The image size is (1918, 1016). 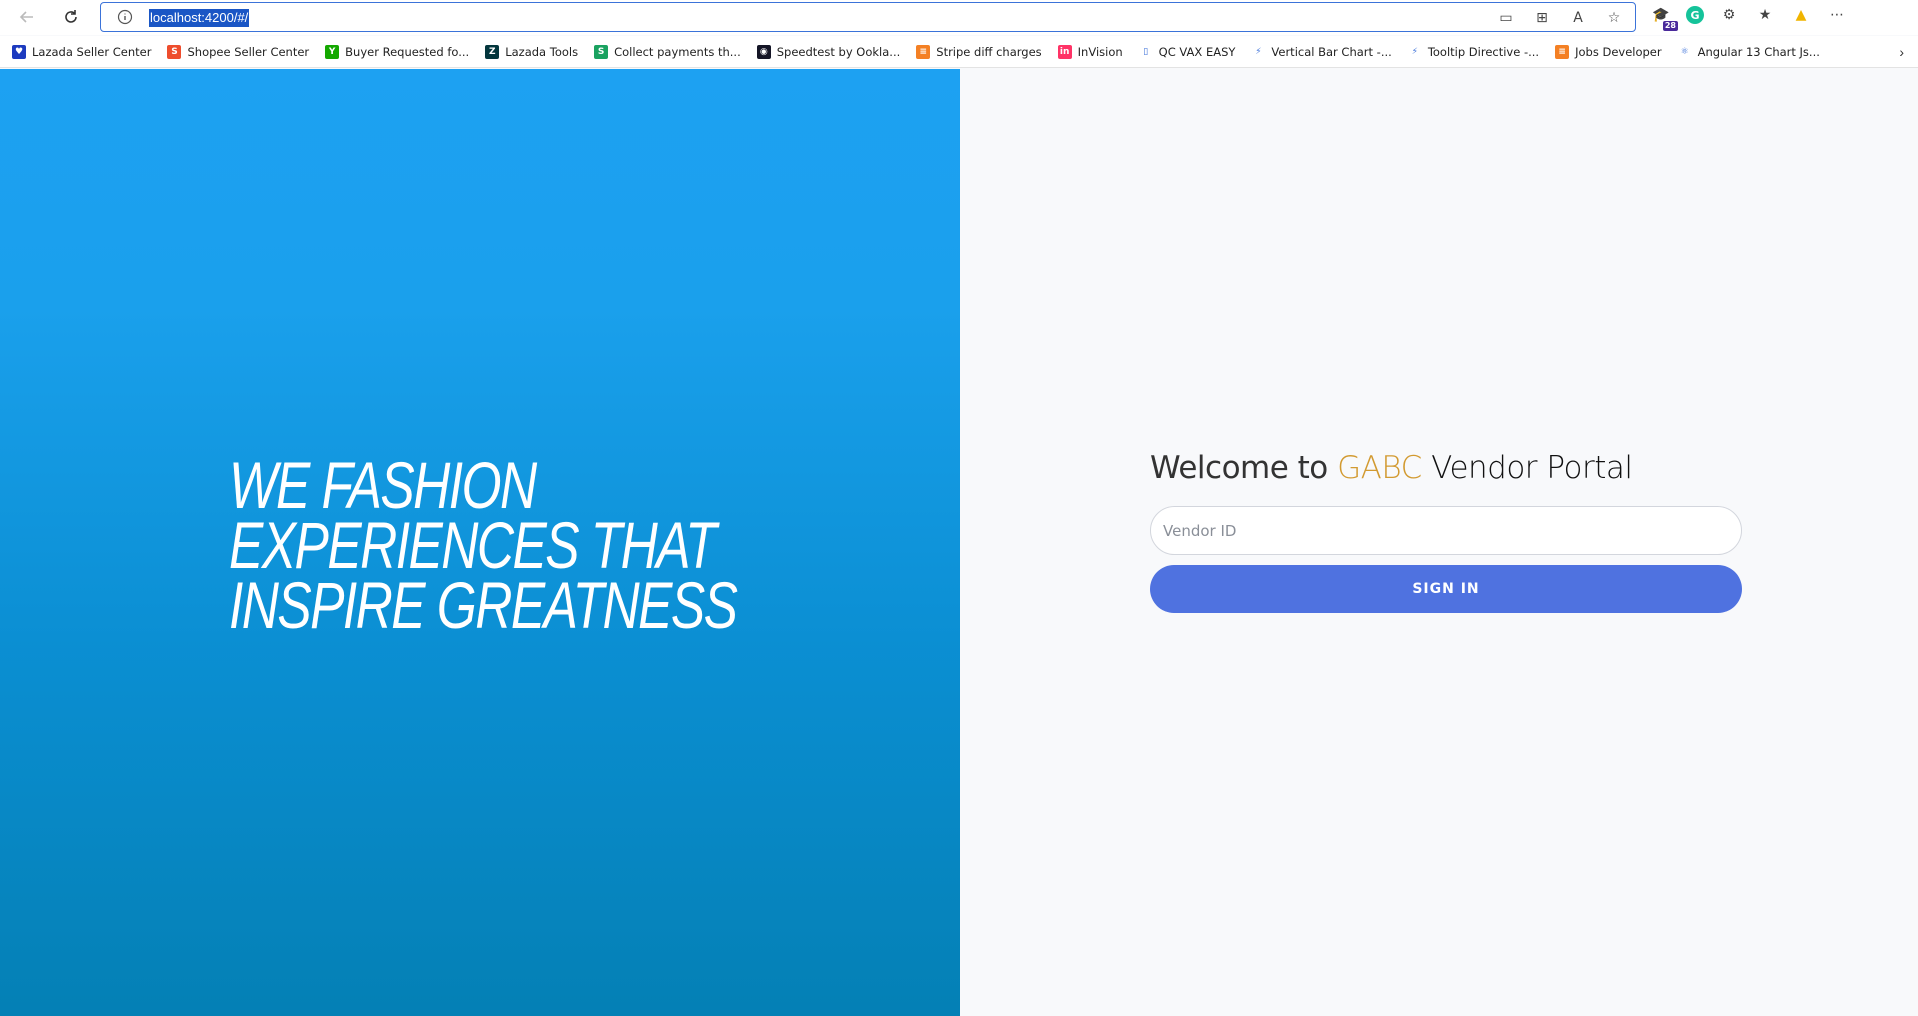 What do you see at coordinates (1379, 468) in the screenshot?
I see `brand-name: GABC` at bounding box center [1379, 468].